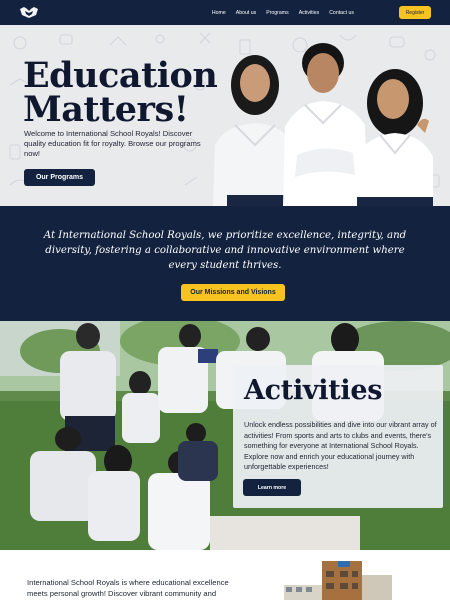 The height and width of the screenshot is (600, 450). I want to click on hero-title-line1: Education, so click(120, 75).